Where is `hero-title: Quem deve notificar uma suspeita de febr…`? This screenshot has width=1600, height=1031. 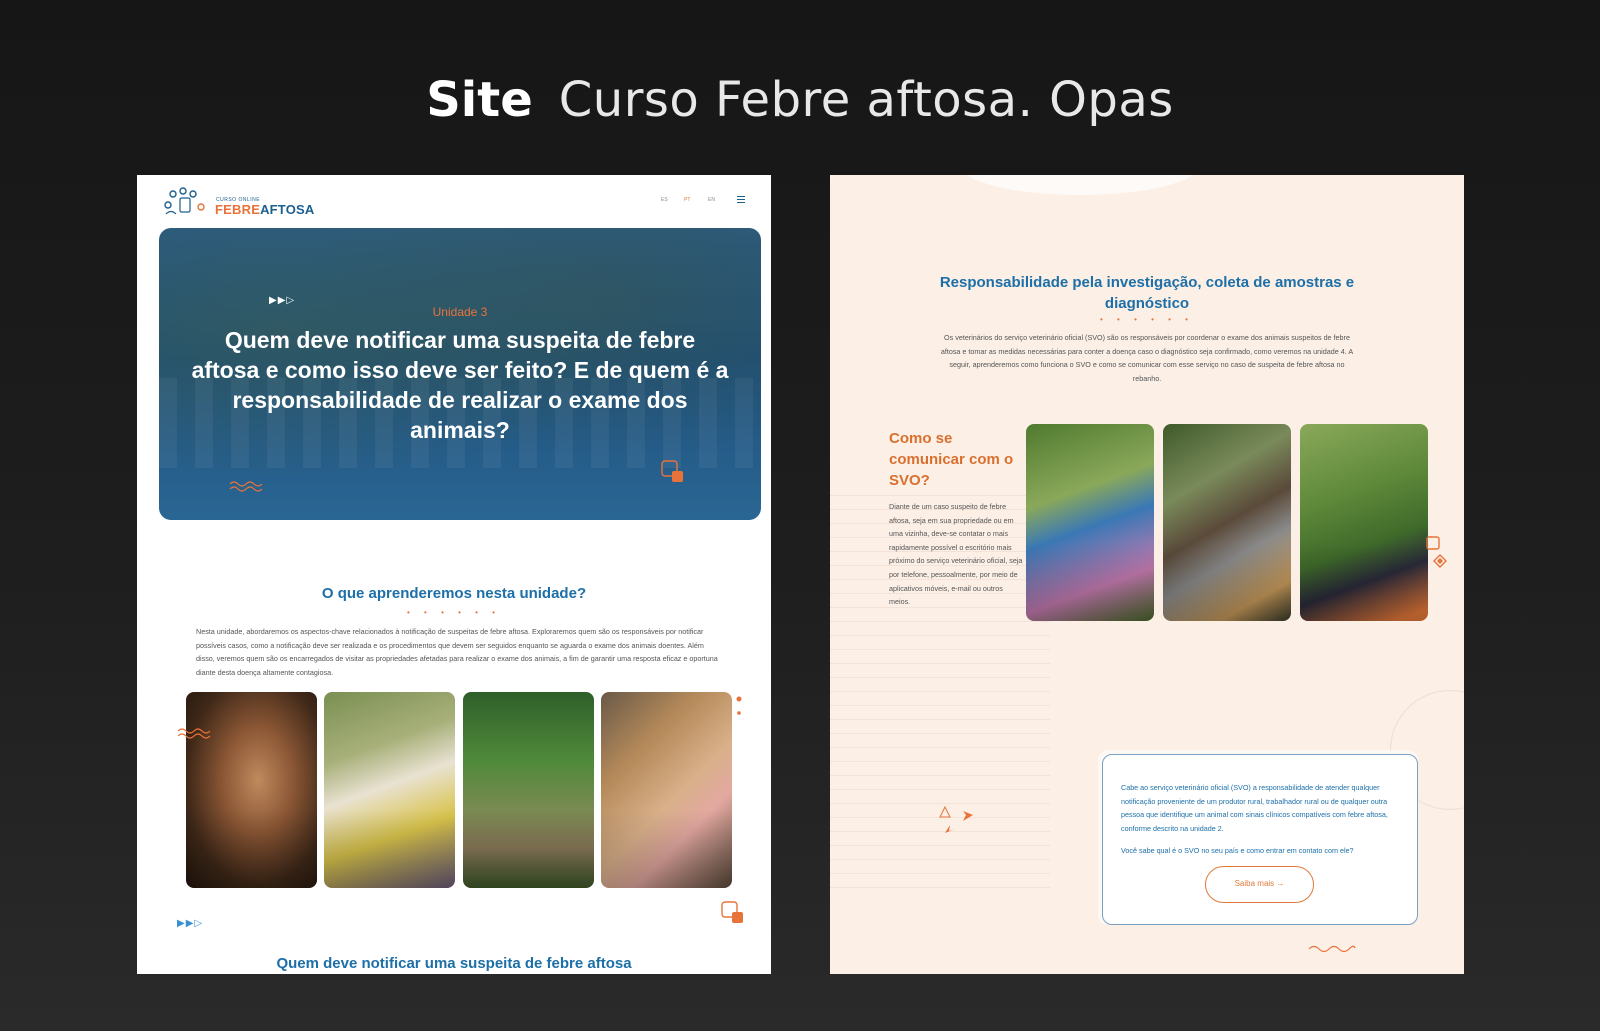 hero-title: Quem deve notificar uma suspeita de febr… is located at coordinates (460, 385).